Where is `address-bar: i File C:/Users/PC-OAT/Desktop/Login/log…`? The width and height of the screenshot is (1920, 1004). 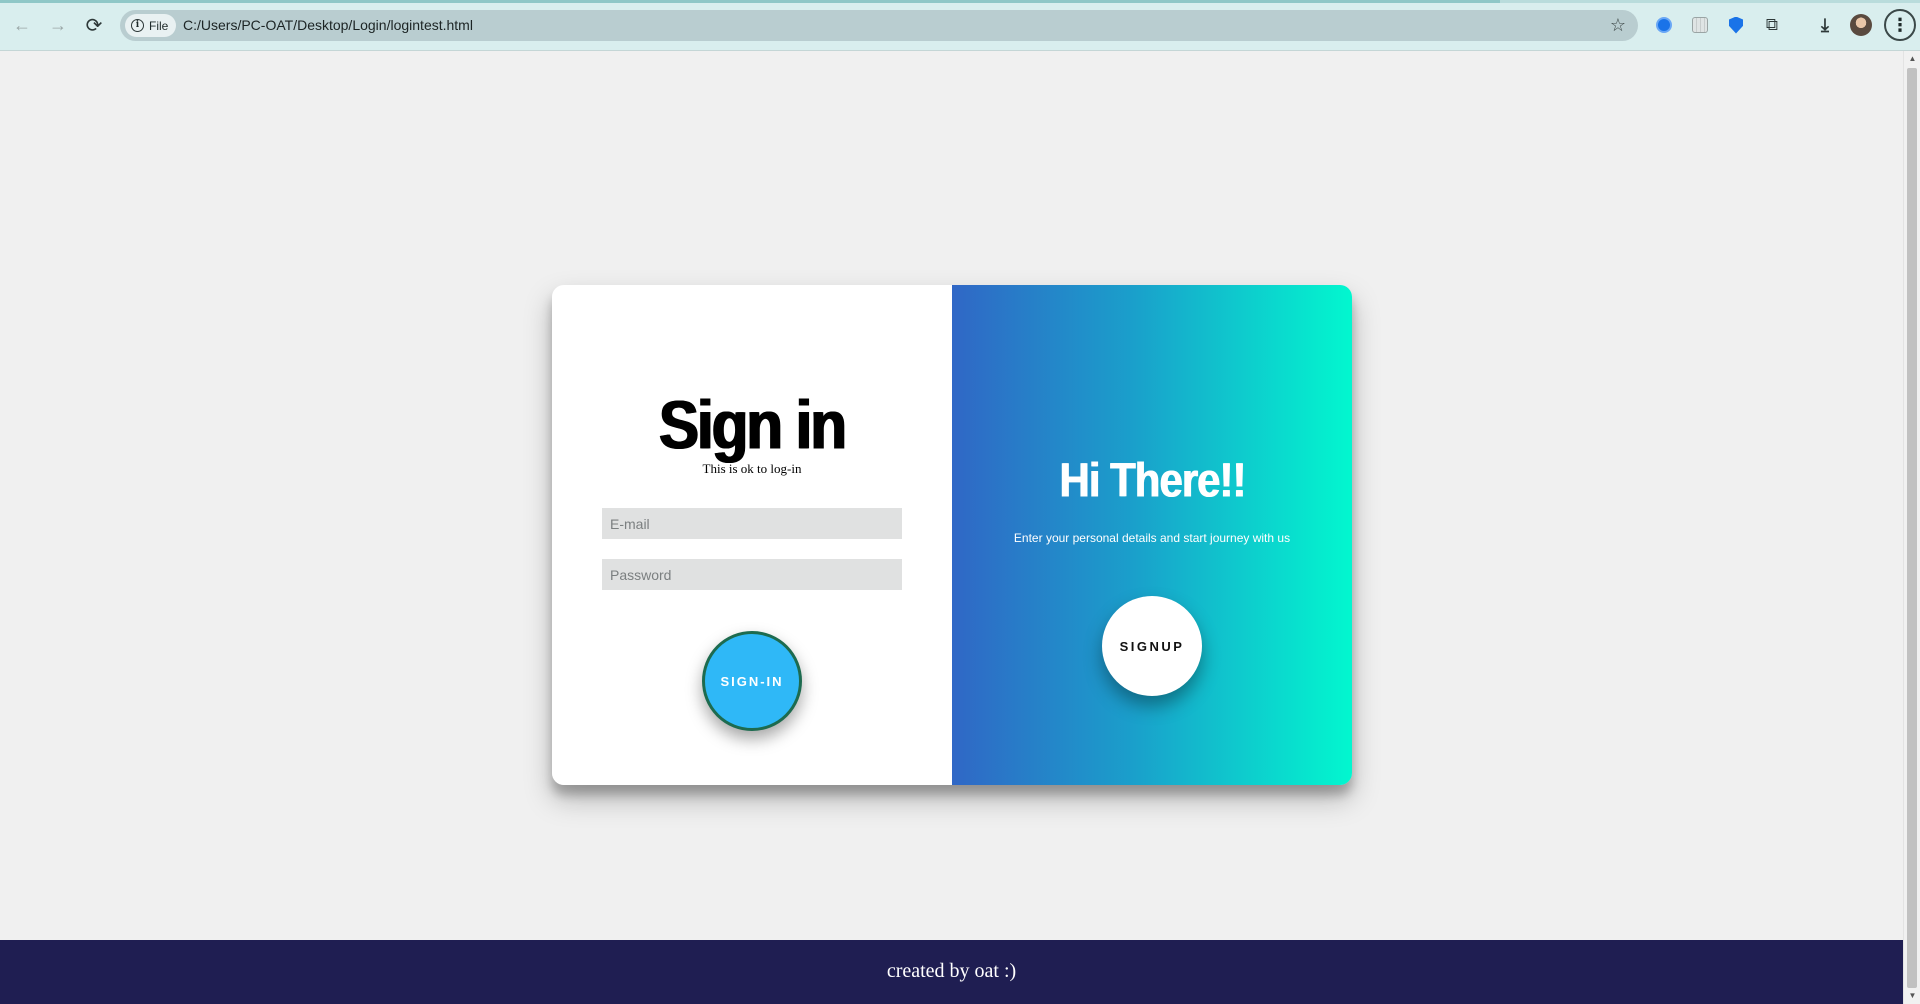 address-bar: i File C:/Users/PC-OAT/Desktop/Login/log… is located at coordinates (879, 25).